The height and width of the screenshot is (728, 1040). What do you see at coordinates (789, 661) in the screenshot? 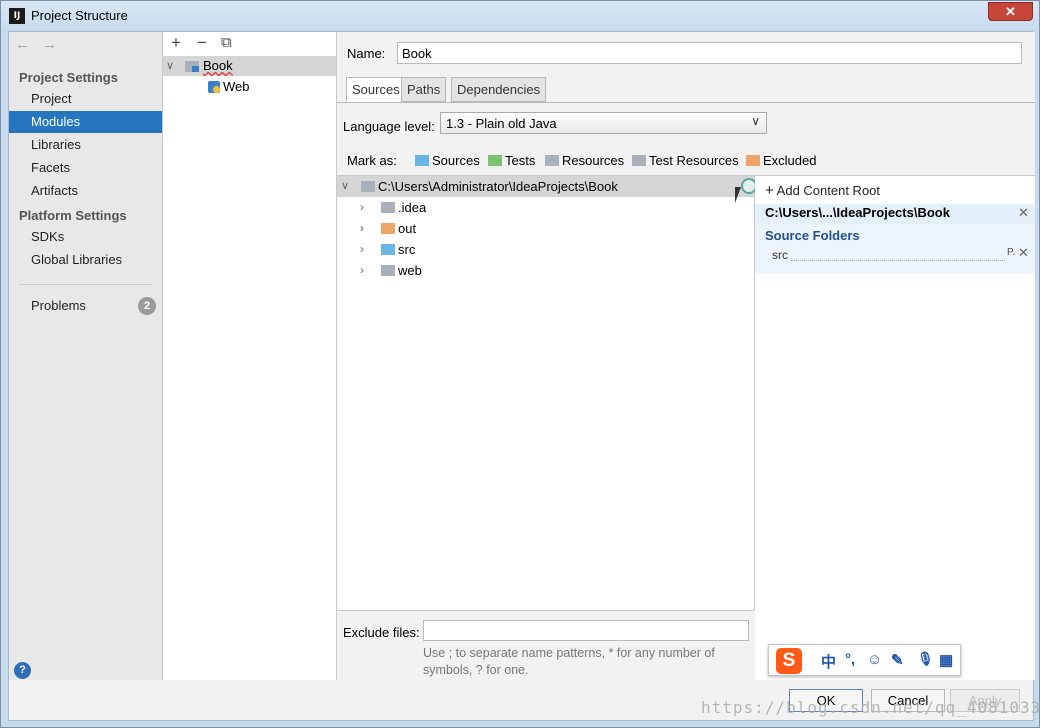
I see `sogou-logo-icon: S` at bounding box center [789, 661].